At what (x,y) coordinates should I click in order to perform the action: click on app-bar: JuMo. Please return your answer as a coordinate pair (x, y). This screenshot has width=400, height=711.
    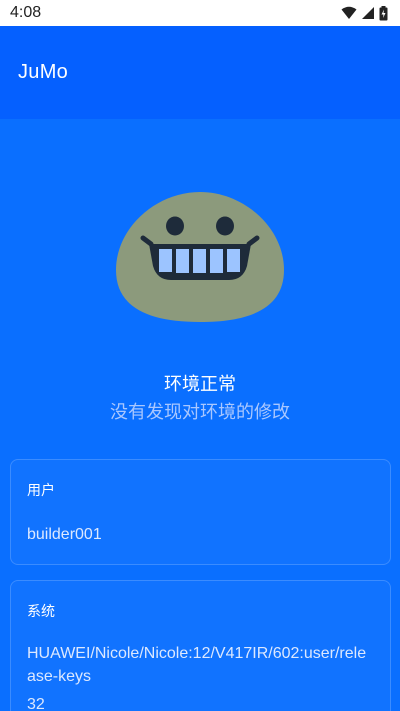
    Looking at the image, I should click on (200, 72).